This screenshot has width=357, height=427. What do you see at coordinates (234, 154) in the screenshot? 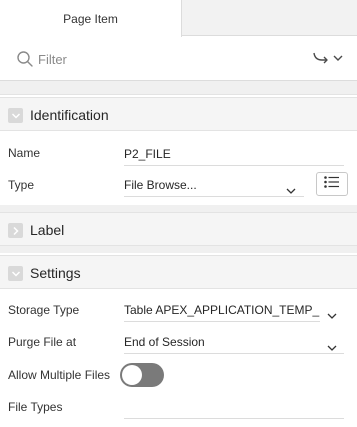
I see `name-field: P2_FILE` at bounding box center [234, 154].